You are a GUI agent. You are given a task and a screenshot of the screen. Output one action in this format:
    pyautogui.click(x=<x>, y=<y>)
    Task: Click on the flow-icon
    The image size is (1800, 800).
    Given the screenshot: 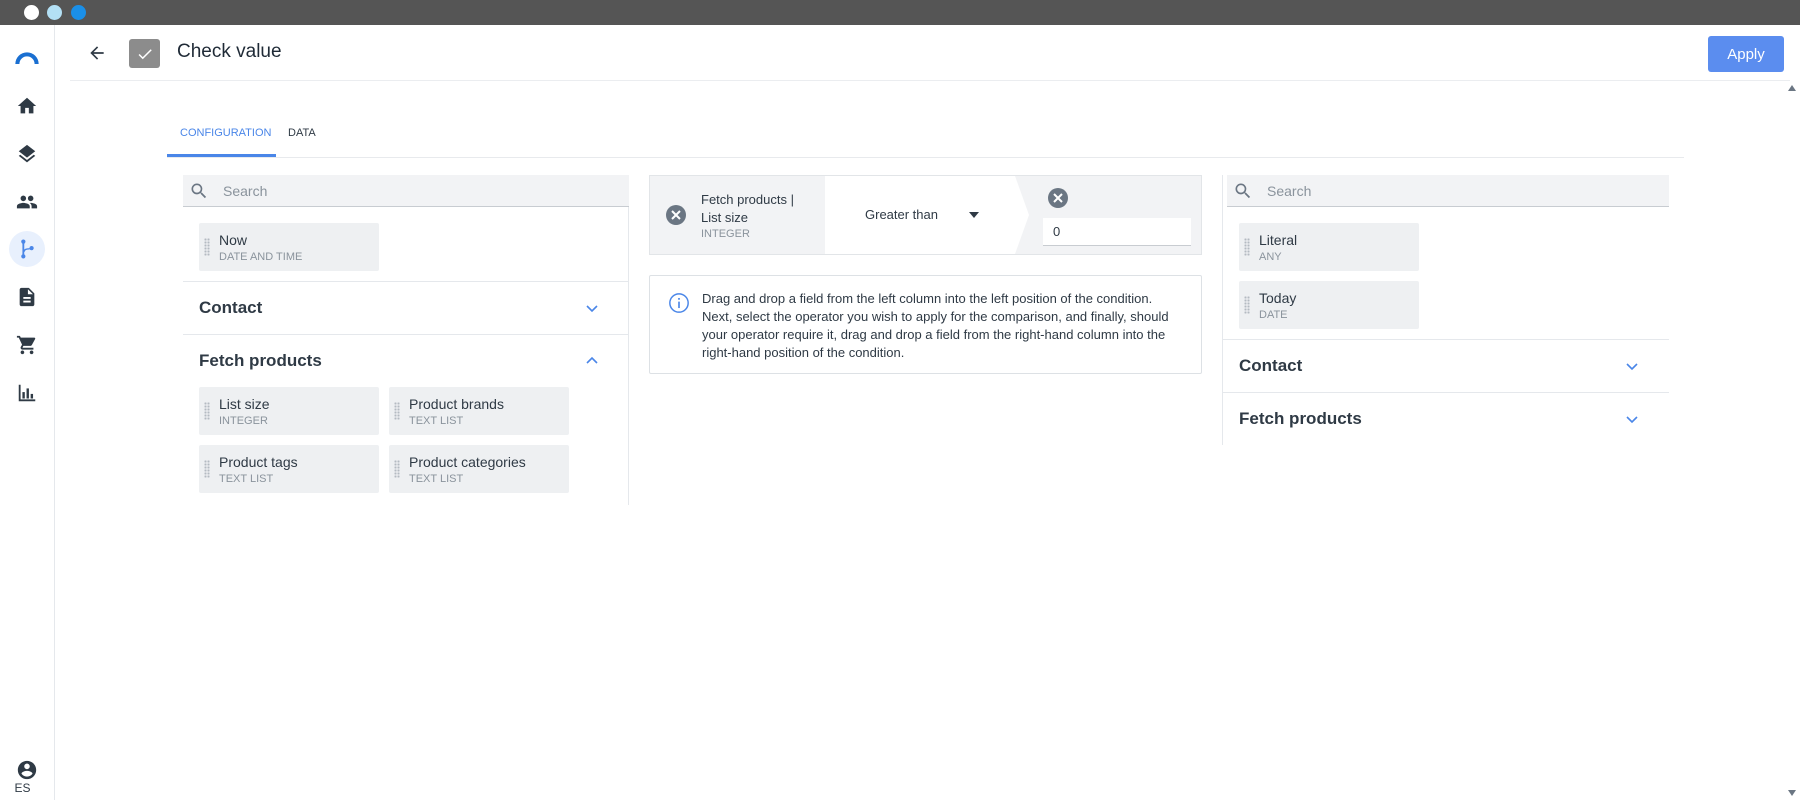 What is the action you would take?
    pyautogui.click(x=27, y=249)
    